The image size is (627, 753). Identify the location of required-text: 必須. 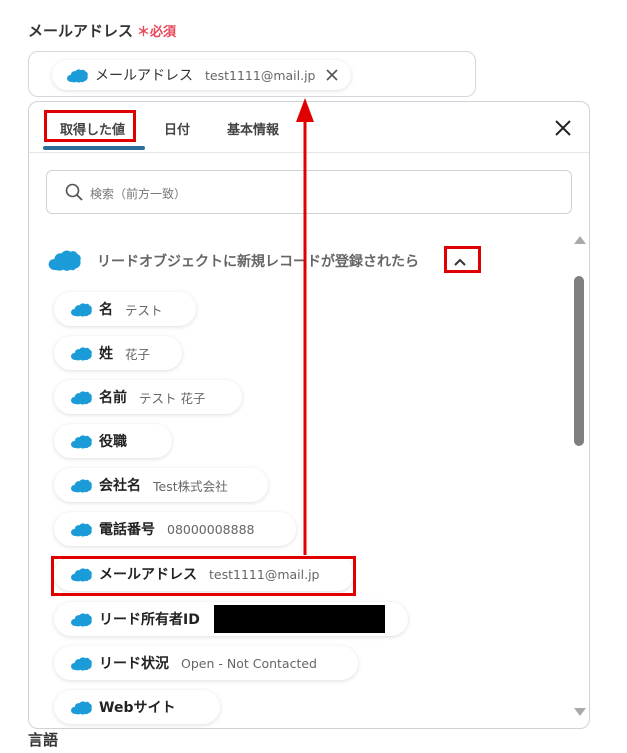
(163, 32).